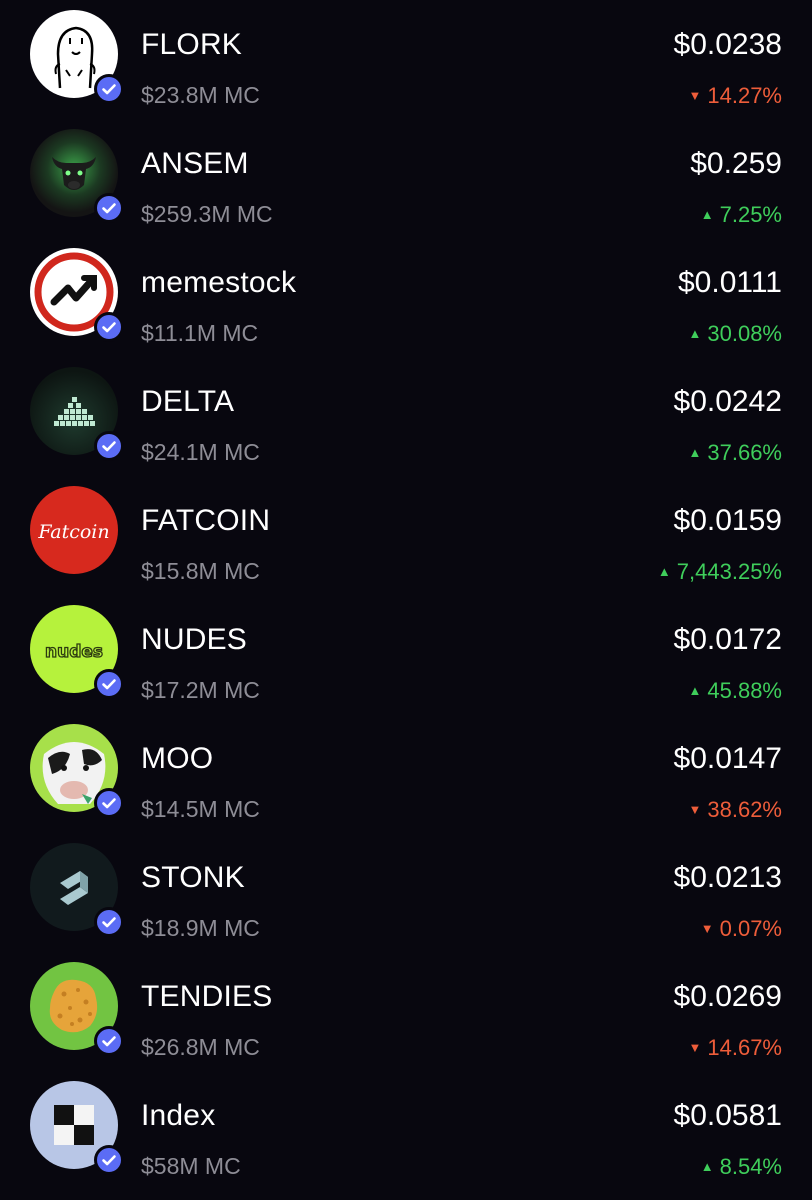 This screenshot has height=1200, width=812. I want to click on token-name: STONK, so click(193, 877).